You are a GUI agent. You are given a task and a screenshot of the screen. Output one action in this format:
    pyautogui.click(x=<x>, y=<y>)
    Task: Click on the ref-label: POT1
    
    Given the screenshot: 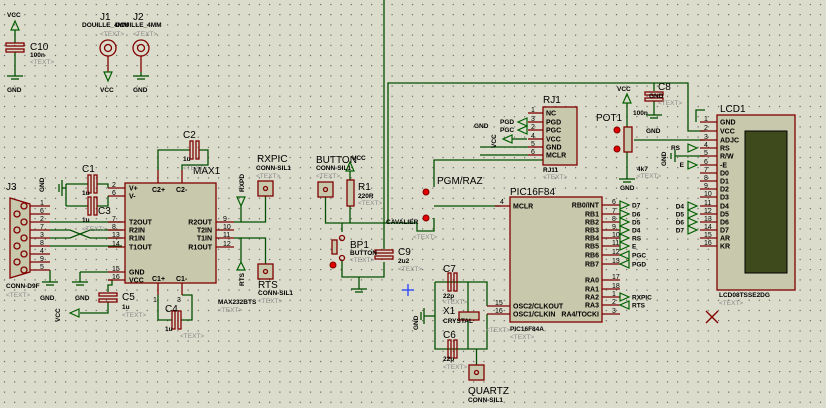 What is the action you would take?
    pyautogui.click(x=609, y=118)
    